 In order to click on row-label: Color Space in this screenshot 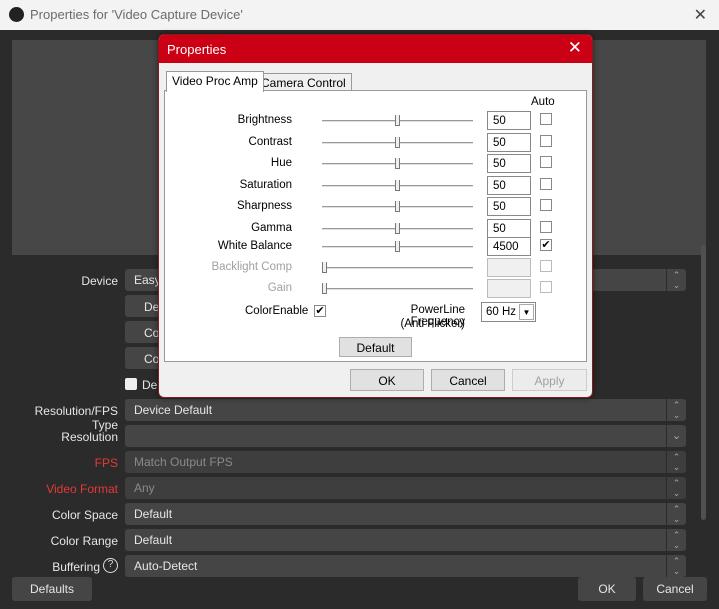, I will do `click(84, 515)`.